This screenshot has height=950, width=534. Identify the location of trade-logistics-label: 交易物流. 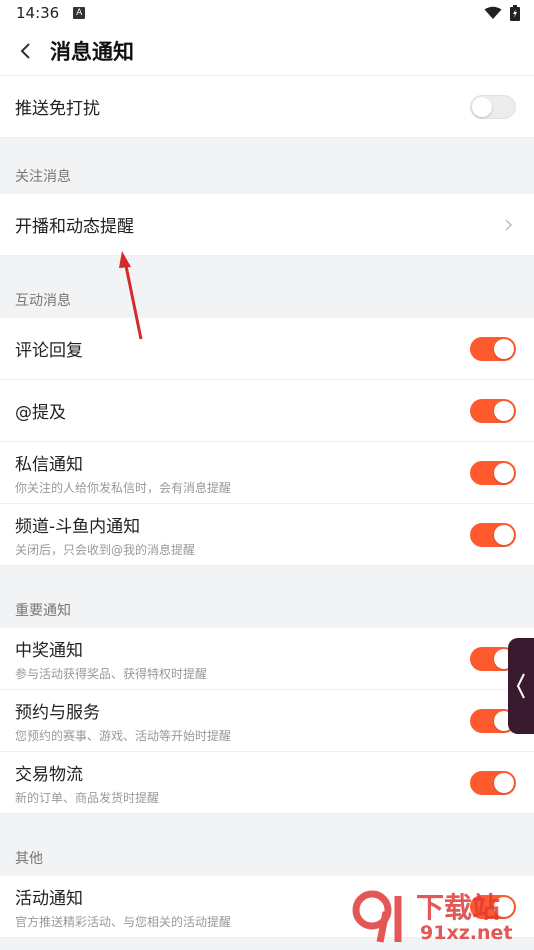
(49, 774).